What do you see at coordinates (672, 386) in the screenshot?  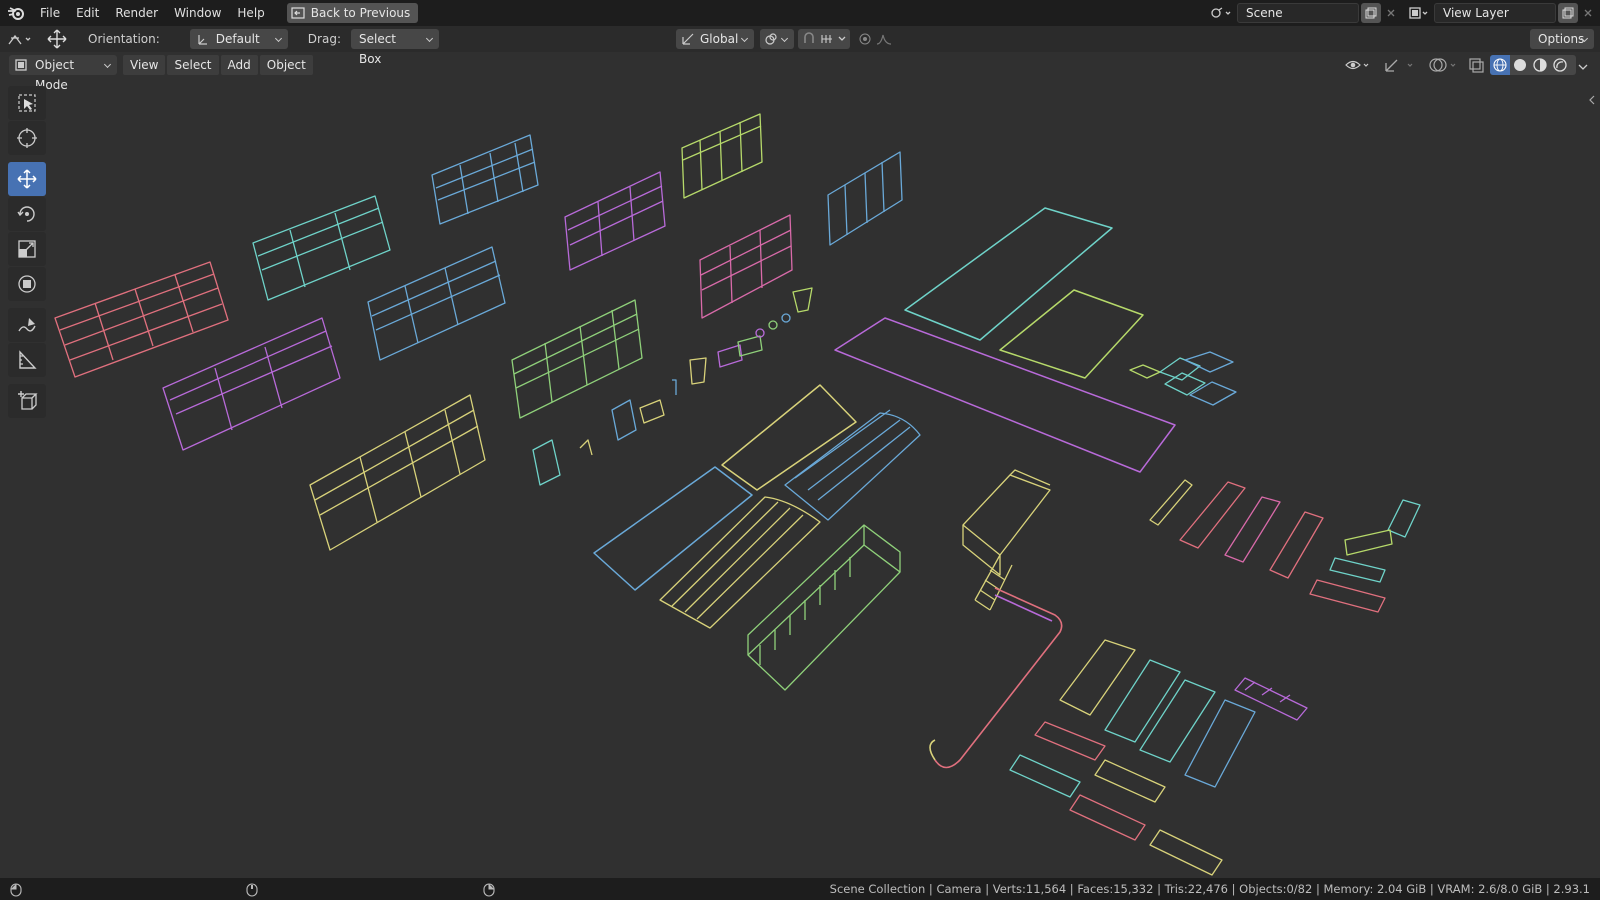 I see `small-props` at bounding box center [672, 386].